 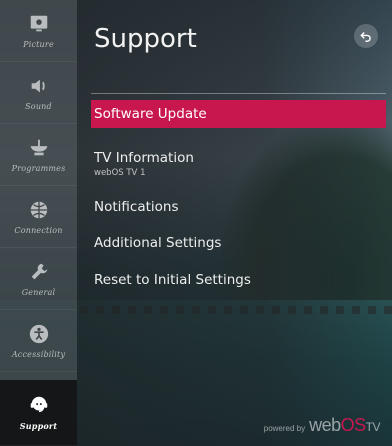 What do you see at coordinates (38, 44) in the screenshot?
I see `sidebar-item-label: Picture` at bounding box center [38, 44].